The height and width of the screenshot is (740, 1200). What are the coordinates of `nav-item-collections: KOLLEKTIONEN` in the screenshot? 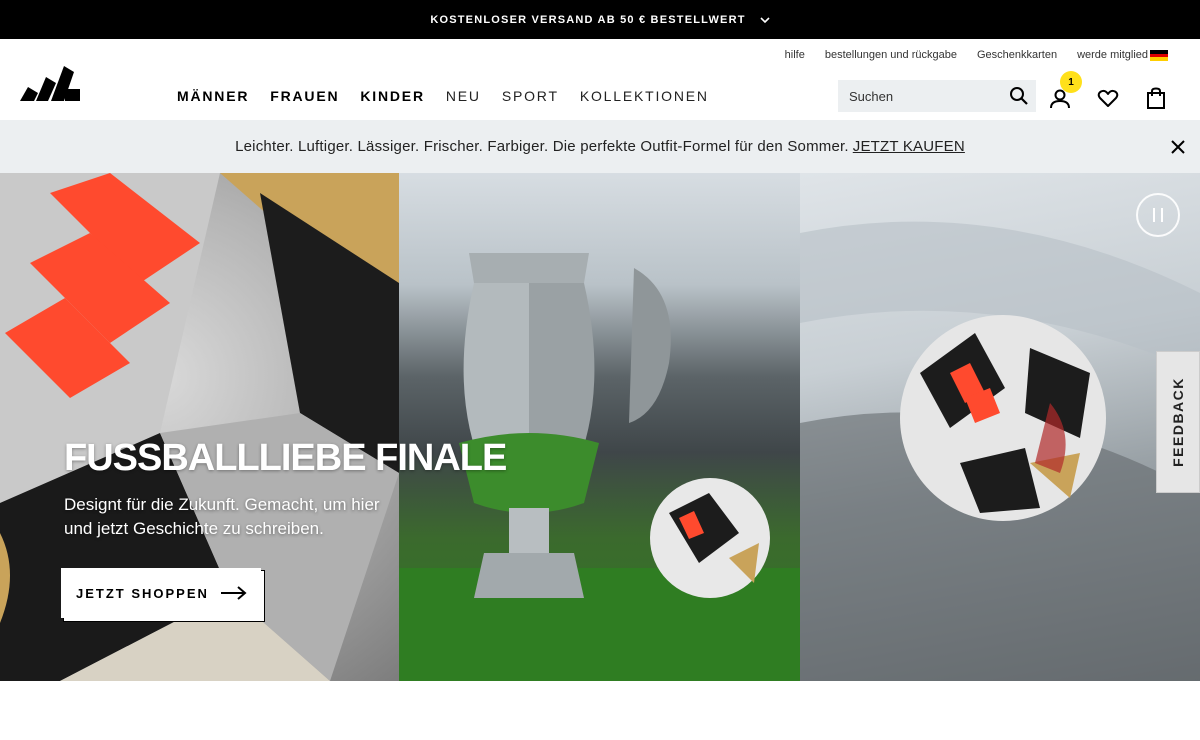 It's located at (644, 96).